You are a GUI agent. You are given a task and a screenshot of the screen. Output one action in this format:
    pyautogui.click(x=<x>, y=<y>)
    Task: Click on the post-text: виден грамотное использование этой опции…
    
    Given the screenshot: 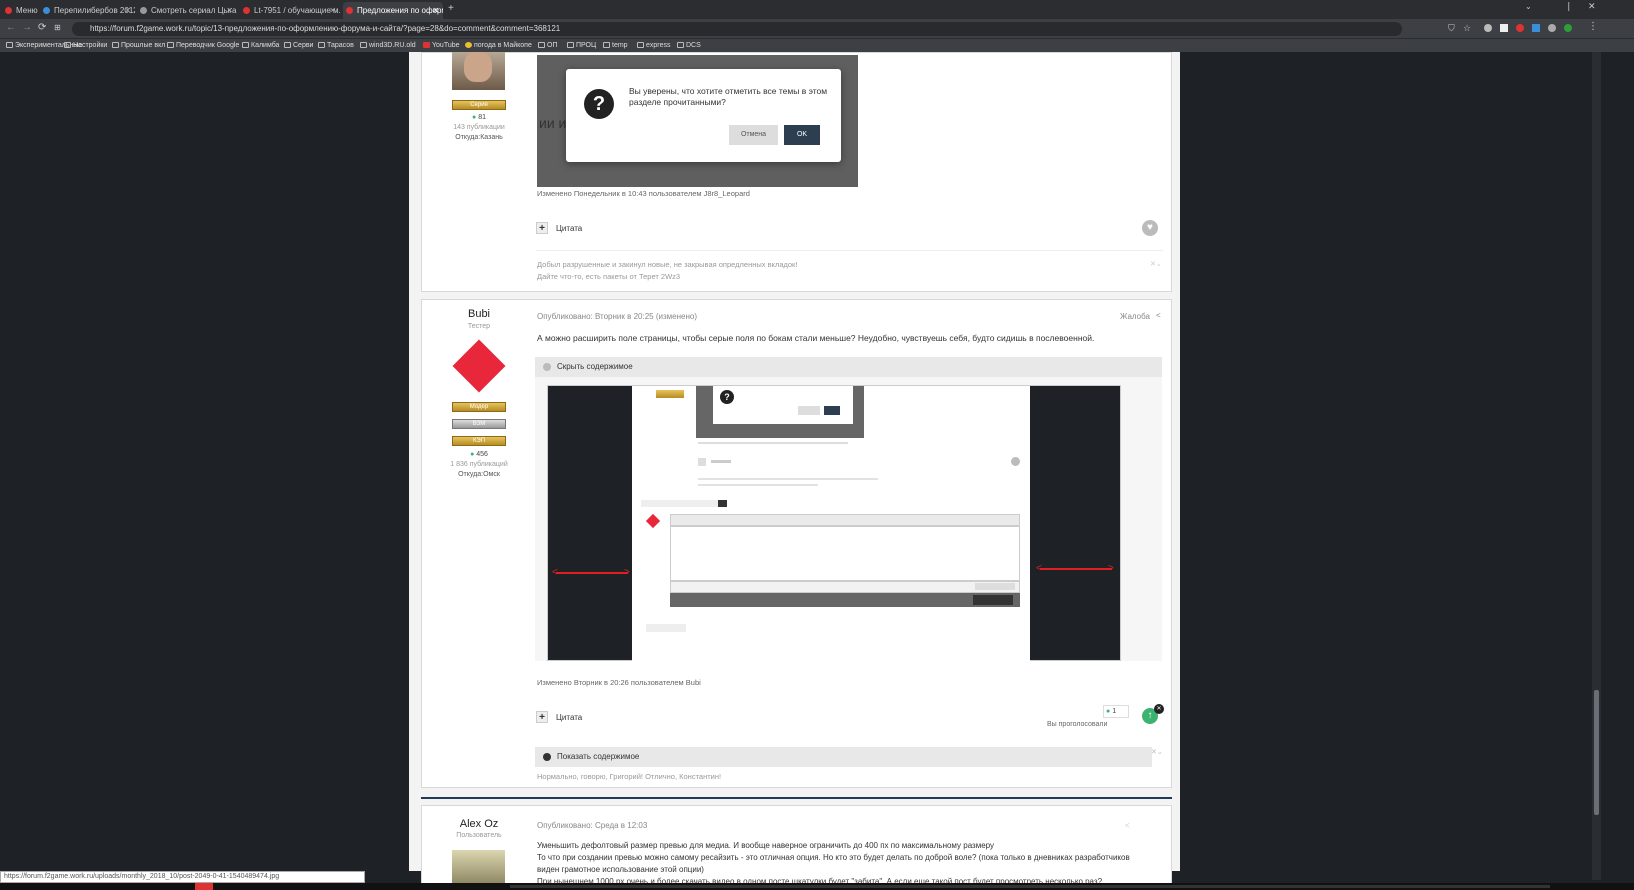 What is the action you would take?
    pyautogui.click(x=620, y=869)
    